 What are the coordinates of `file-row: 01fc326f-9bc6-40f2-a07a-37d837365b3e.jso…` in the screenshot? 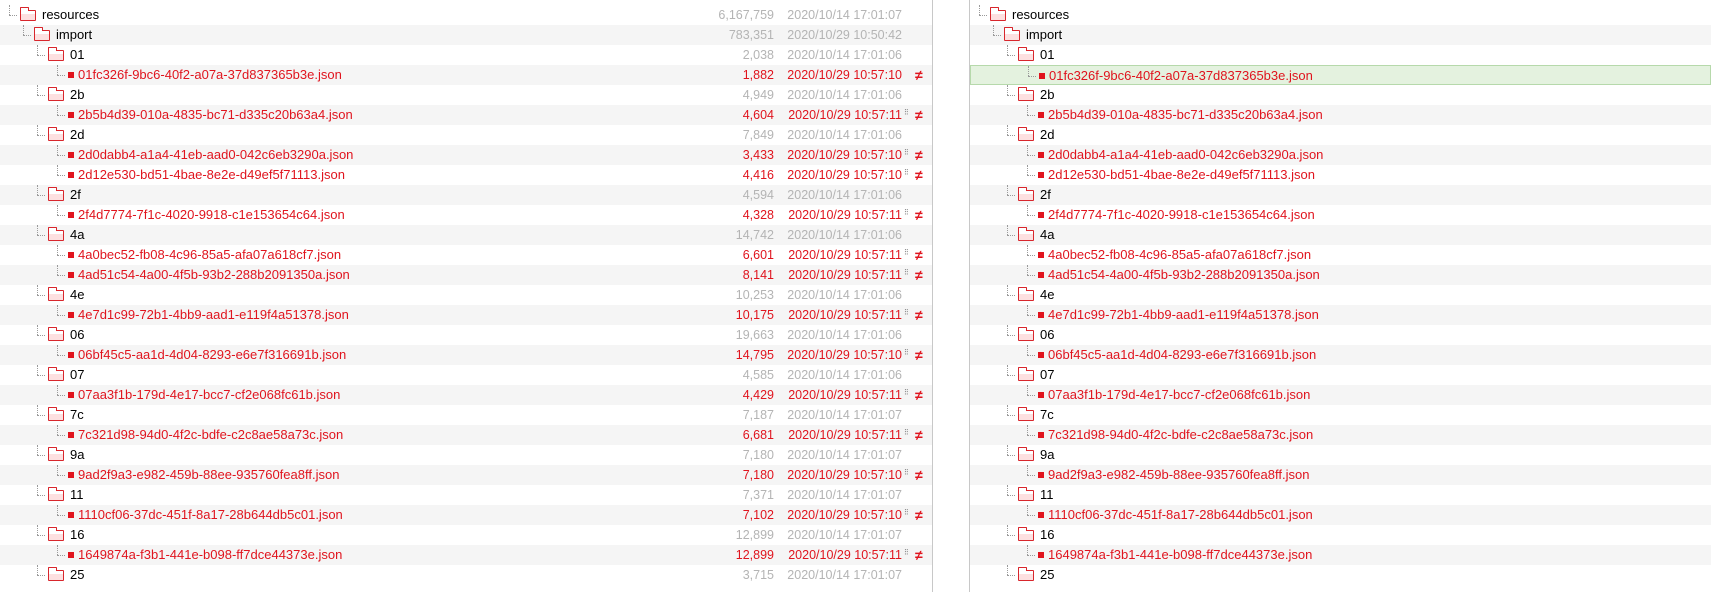 It's located at (466, 75).